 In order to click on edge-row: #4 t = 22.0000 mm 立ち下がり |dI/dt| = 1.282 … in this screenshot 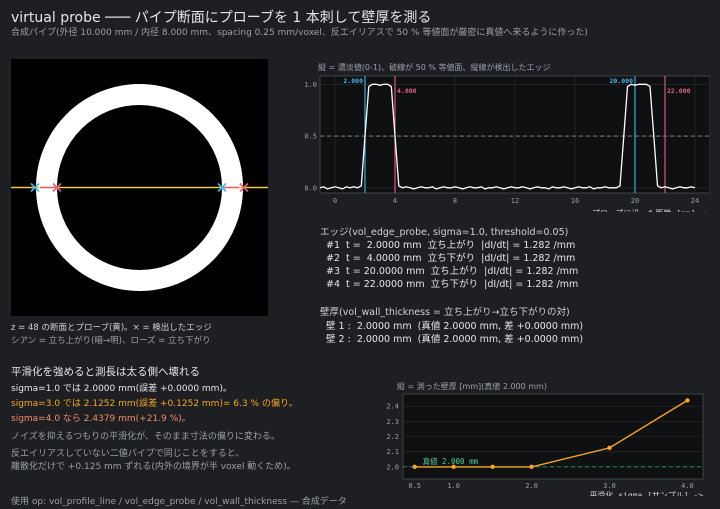, I will do `click(452, 284)`.